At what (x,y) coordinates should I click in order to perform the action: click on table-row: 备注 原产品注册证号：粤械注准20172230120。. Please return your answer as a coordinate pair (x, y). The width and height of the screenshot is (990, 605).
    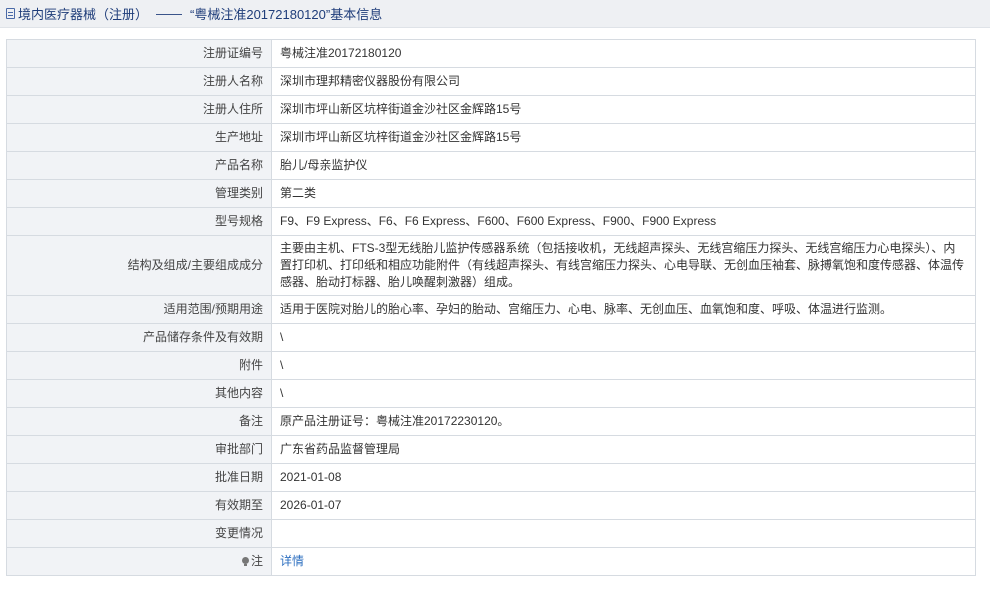
    Looking at the image, I should click on (491, 421).